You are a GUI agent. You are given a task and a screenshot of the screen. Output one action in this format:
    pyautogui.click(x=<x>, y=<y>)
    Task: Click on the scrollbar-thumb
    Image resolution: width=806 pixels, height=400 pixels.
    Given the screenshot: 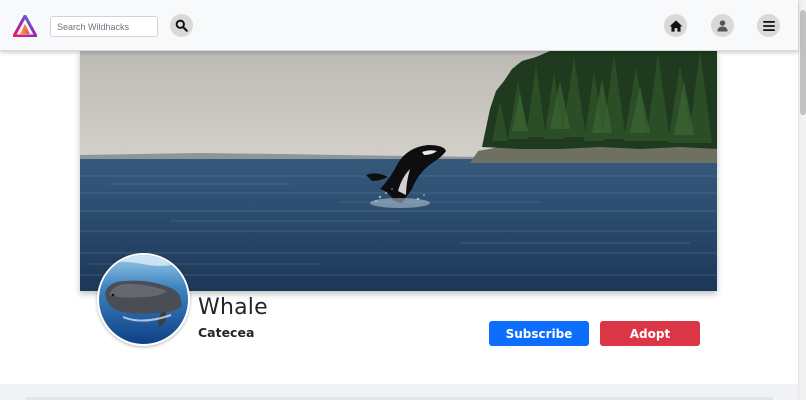 What is the action you would take?
    pyautogui.click(x=803, y=62)
    